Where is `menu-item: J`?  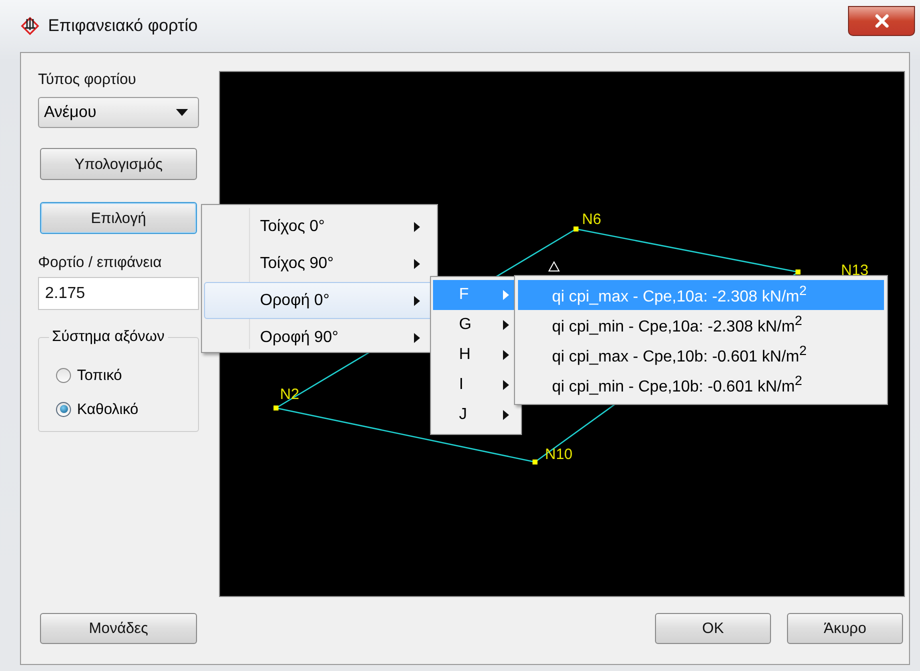
menu-item: J is located at coordinates (476, 415).